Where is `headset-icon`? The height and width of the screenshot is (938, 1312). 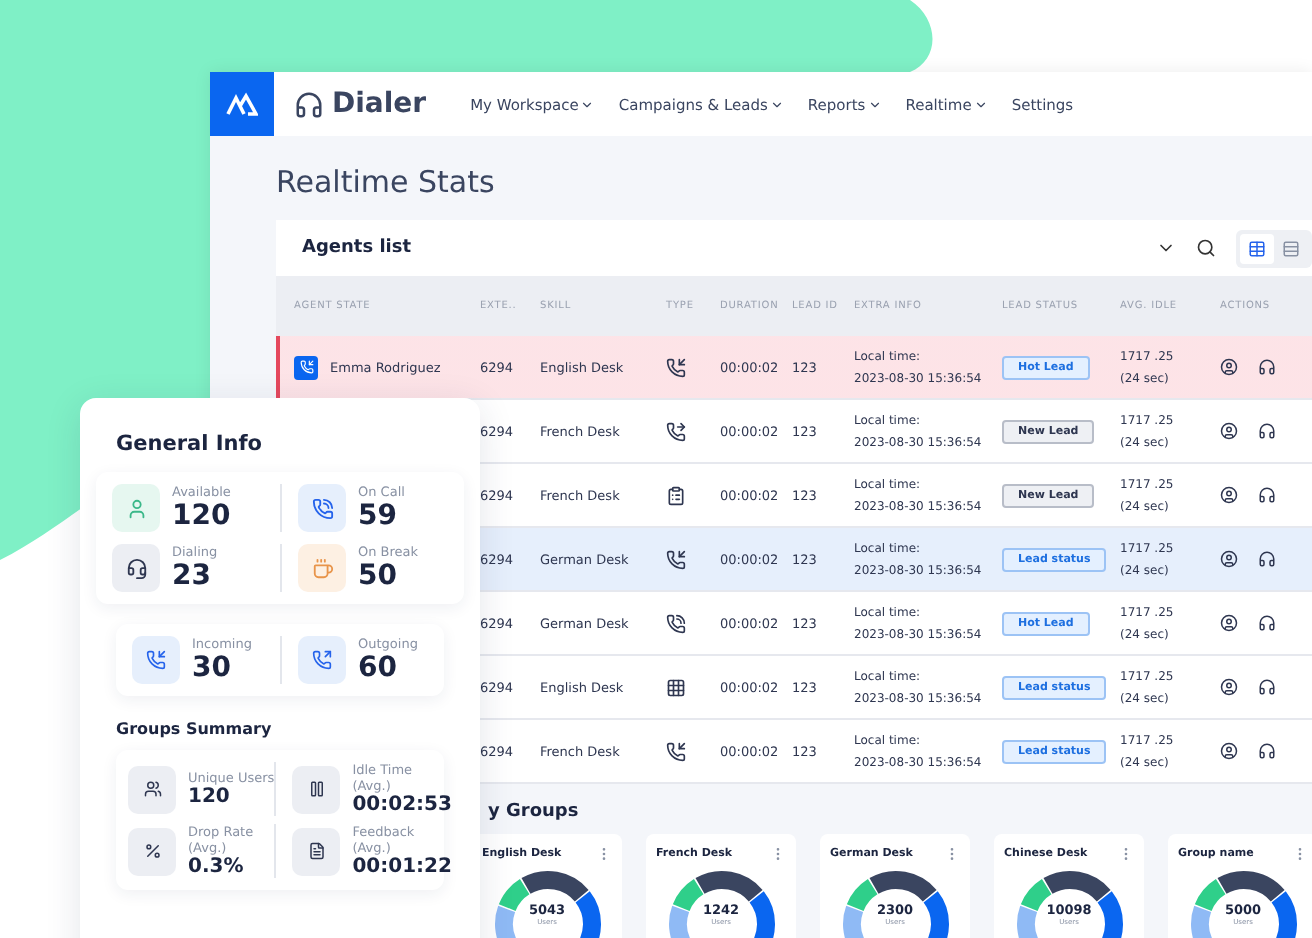 headset-icon is located at coordinates (136, 568).